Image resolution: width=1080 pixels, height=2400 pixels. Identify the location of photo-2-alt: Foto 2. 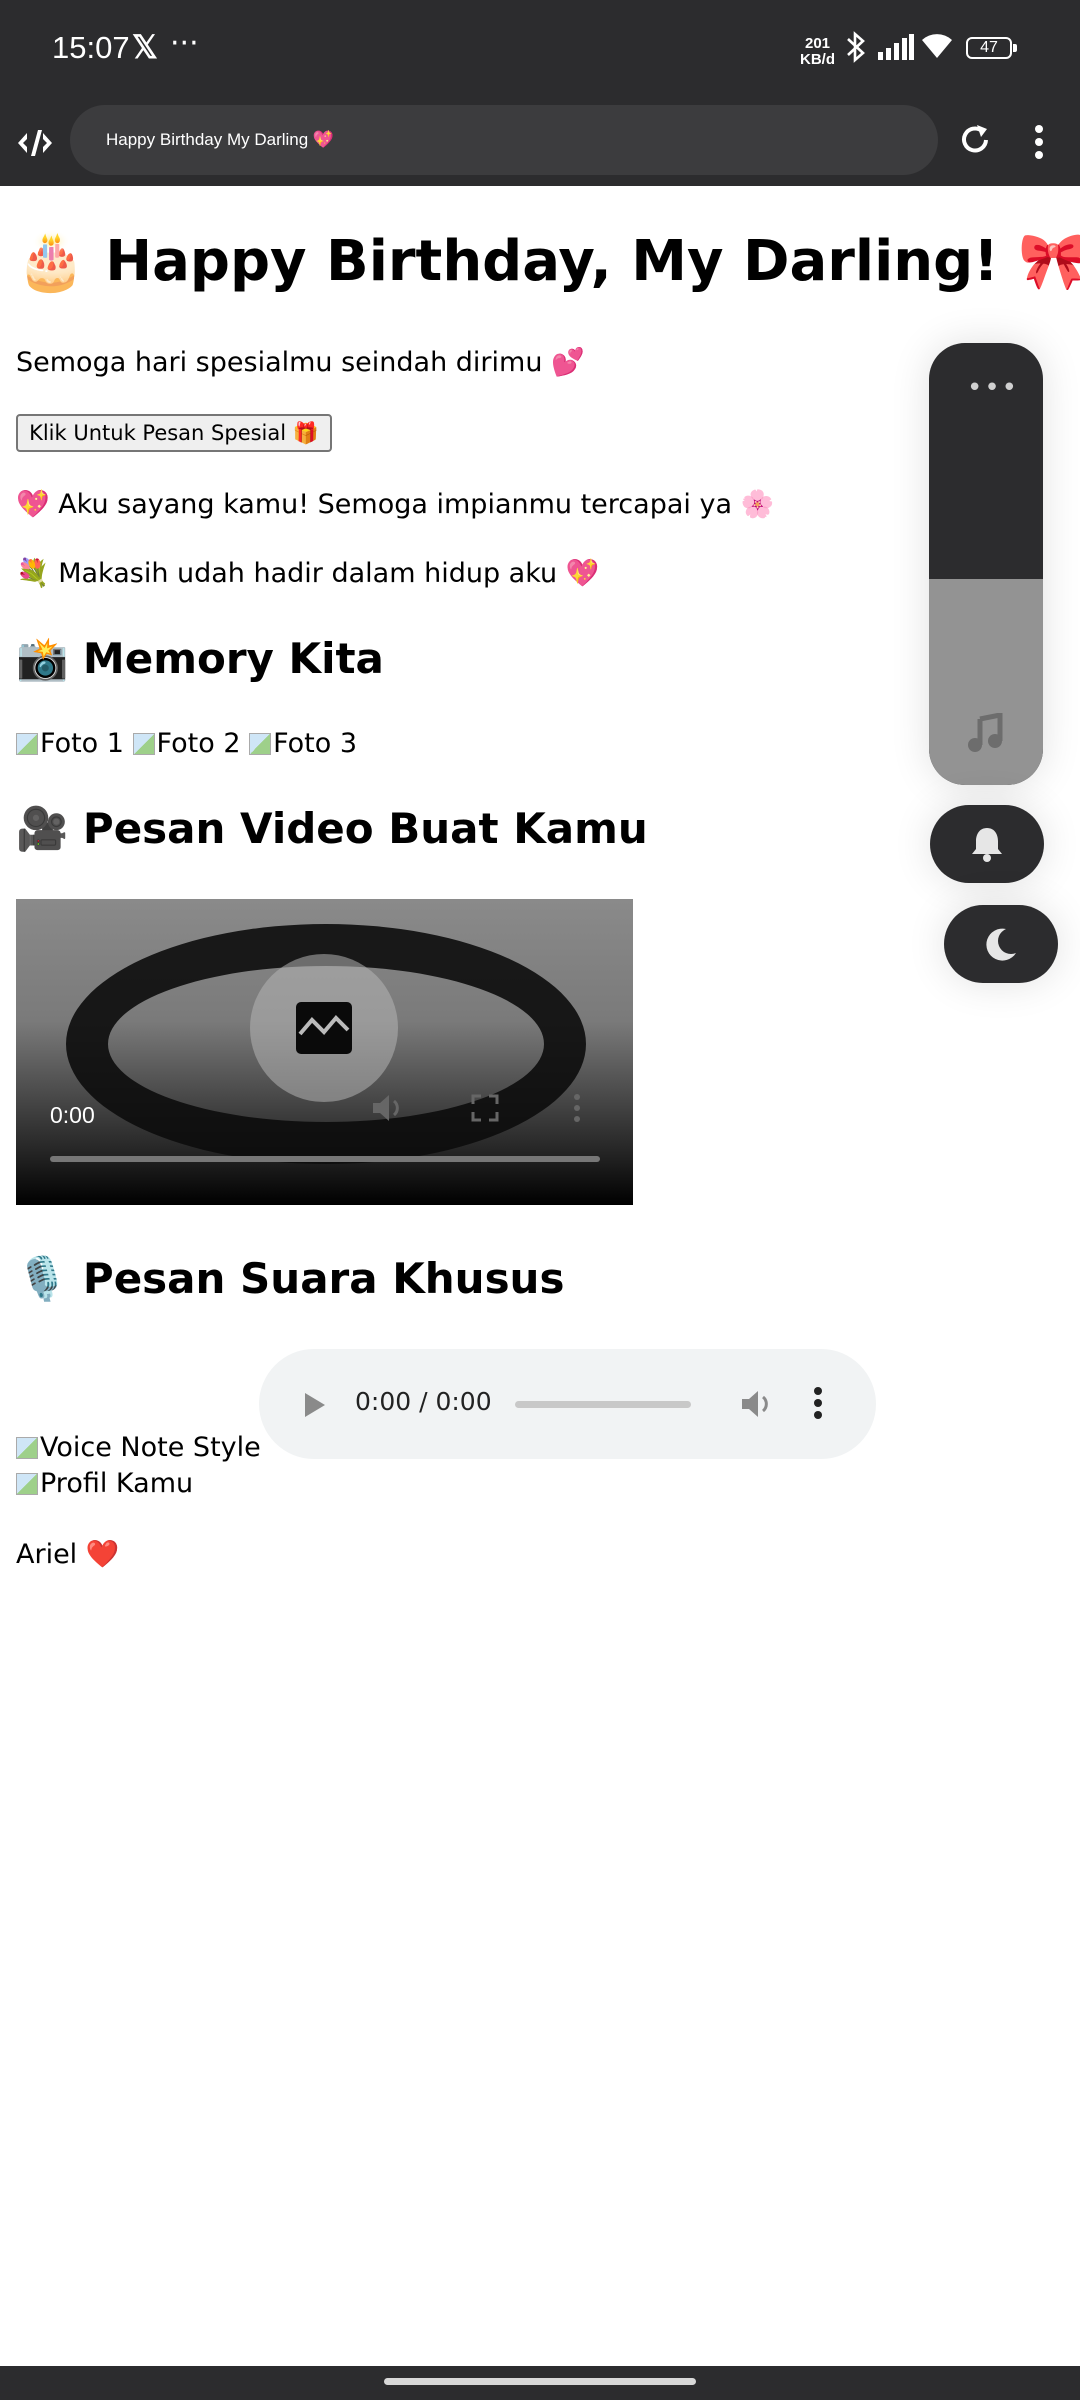
(198, 743).